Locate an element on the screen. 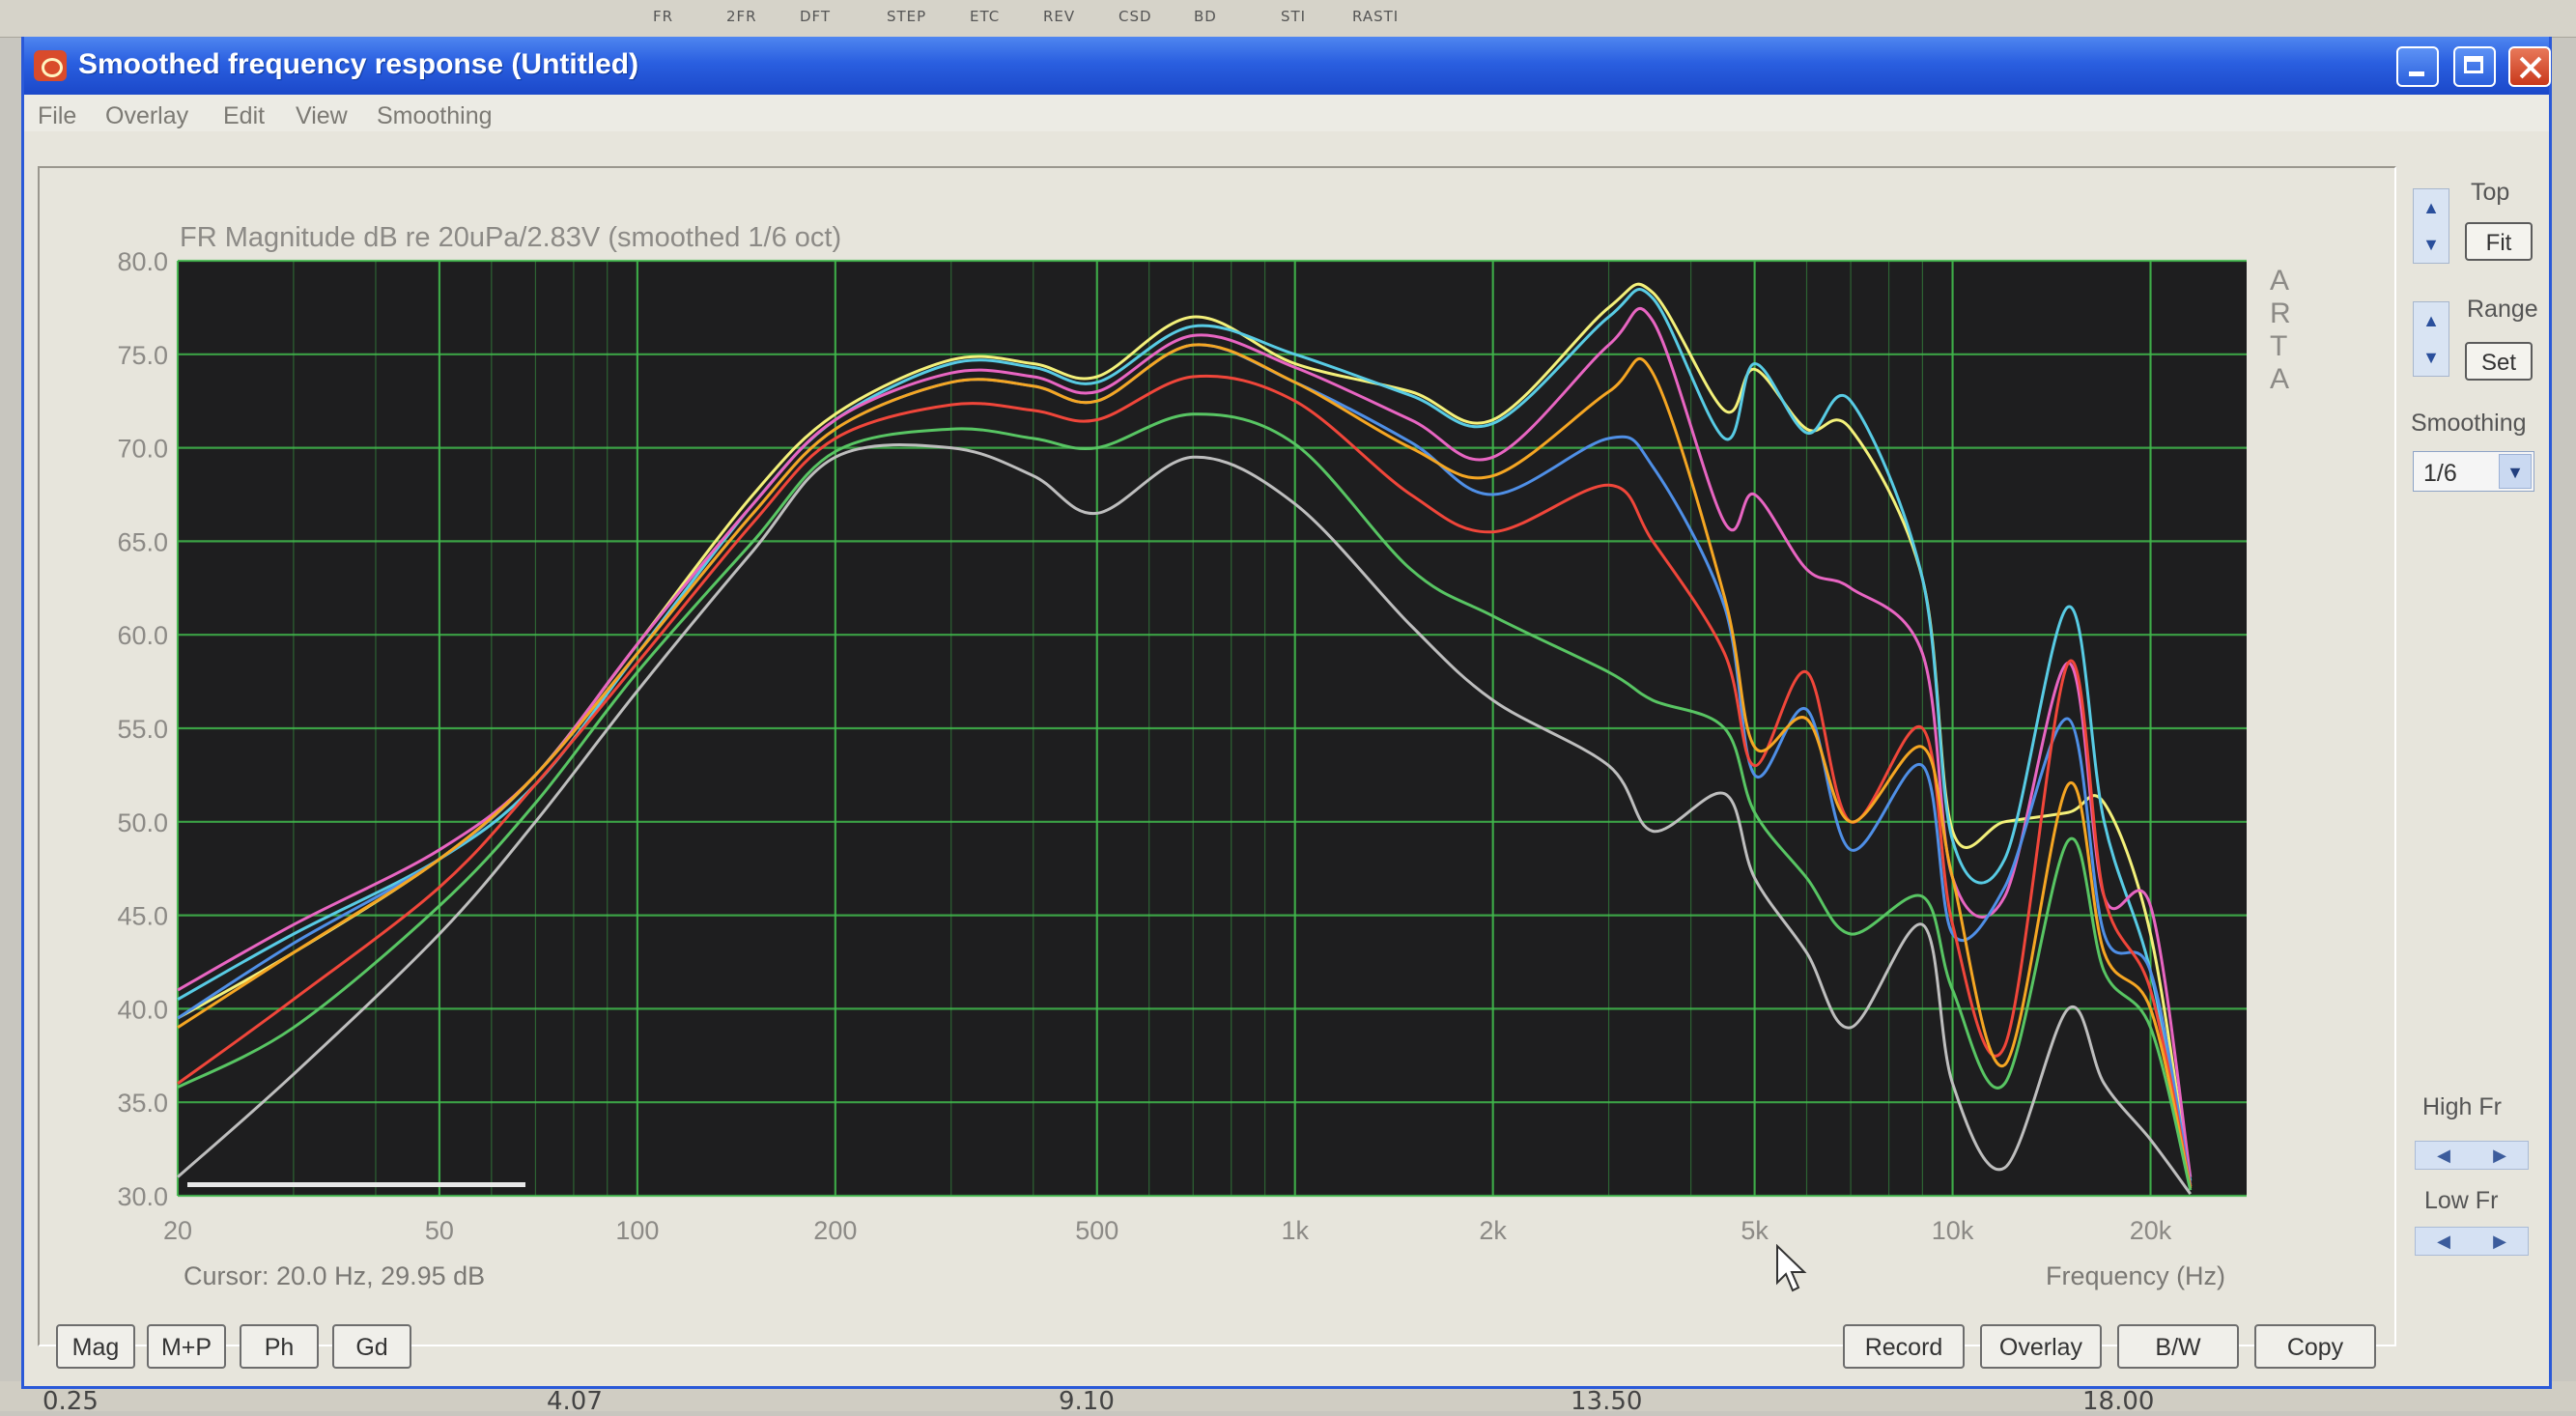 The width and height of the screenshot is (2576, 1416). mag-button: Mag is located at coordinates (95, 1346).